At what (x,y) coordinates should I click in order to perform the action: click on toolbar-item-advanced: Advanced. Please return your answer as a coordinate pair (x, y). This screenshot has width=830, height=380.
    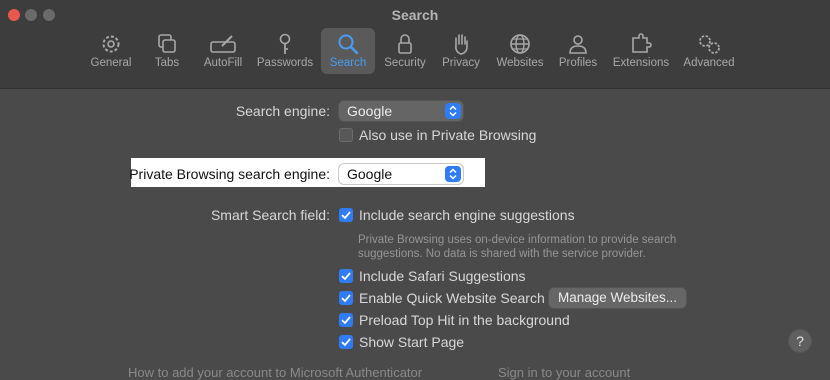
    Looking at the image, I should click on (709, 51).